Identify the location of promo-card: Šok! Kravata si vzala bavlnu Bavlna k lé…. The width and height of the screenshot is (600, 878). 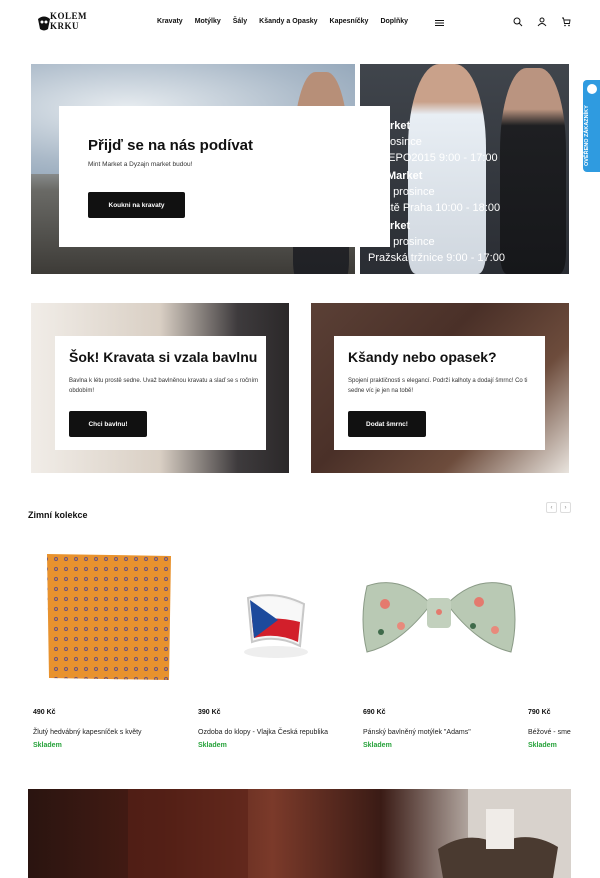
(160, 393).